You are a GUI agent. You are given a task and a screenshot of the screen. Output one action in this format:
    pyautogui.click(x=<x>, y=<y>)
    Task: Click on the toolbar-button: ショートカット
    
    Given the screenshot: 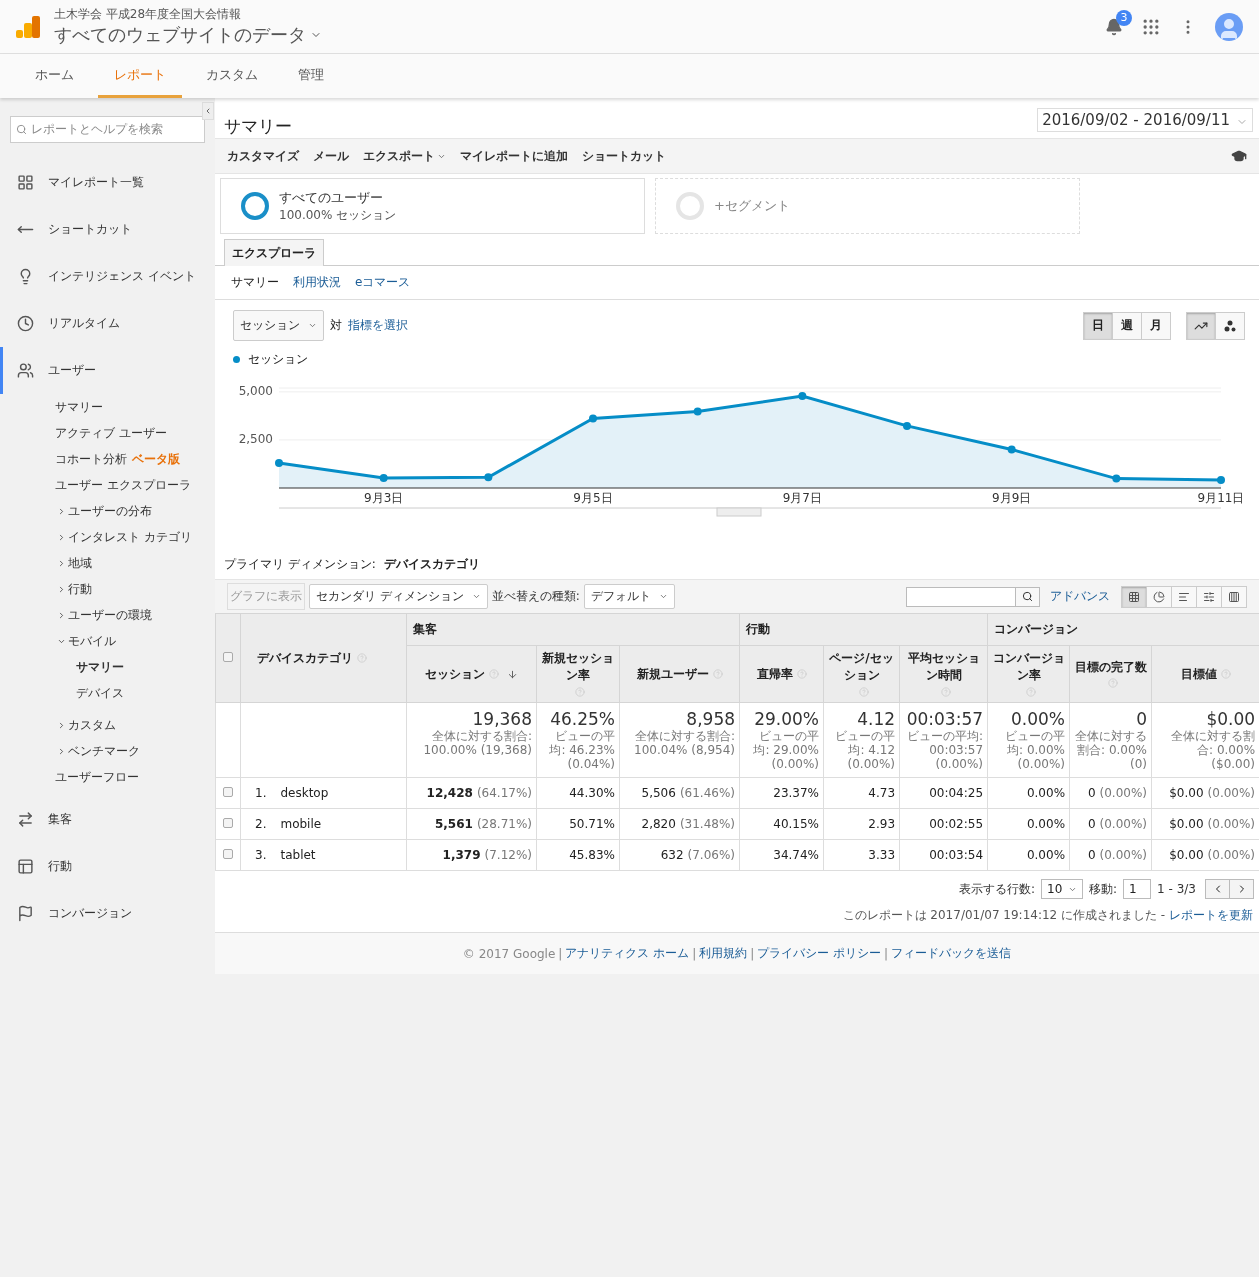 What is the action you would take?
    pyautogui.click(x=624, y=156)
    